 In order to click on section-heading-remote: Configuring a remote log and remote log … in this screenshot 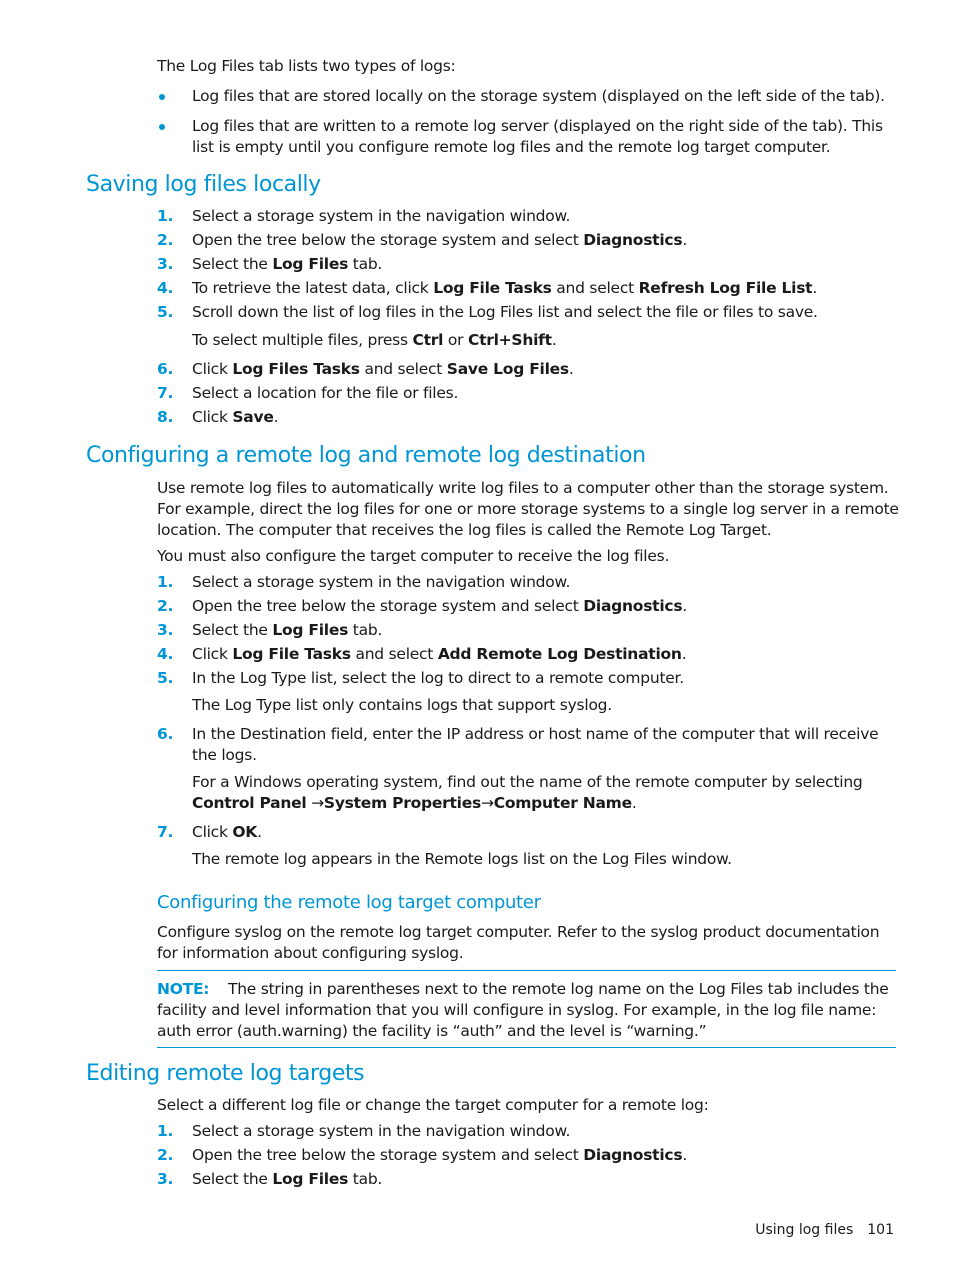, I will do `click(366, 455)`.